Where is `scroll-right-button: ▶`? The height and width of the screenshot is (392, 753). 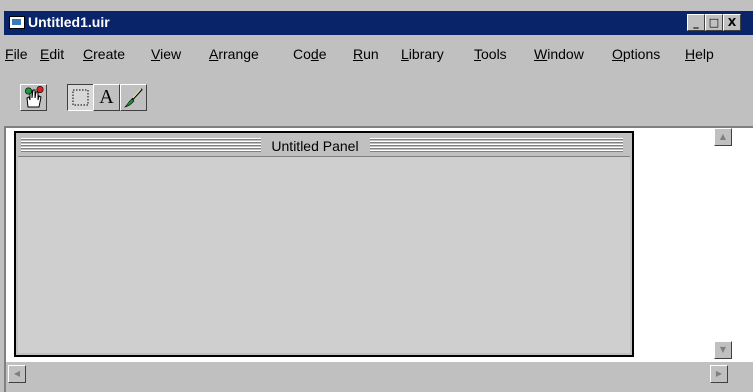 scroll-right-button: ▶ is located at coordinates (719, 374).